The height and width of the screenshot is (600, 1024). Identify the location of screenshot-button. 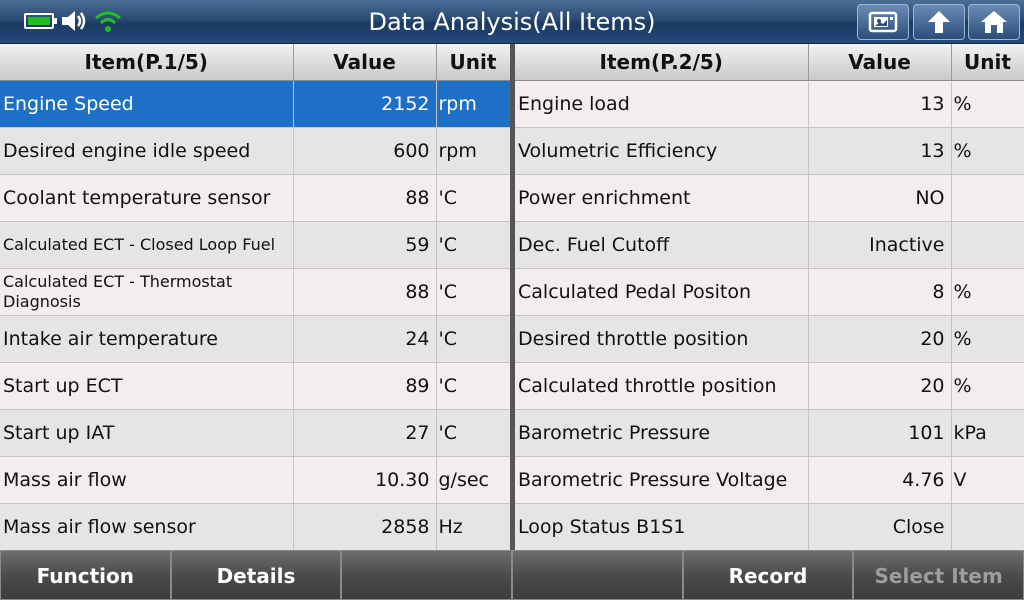
(883, 22).